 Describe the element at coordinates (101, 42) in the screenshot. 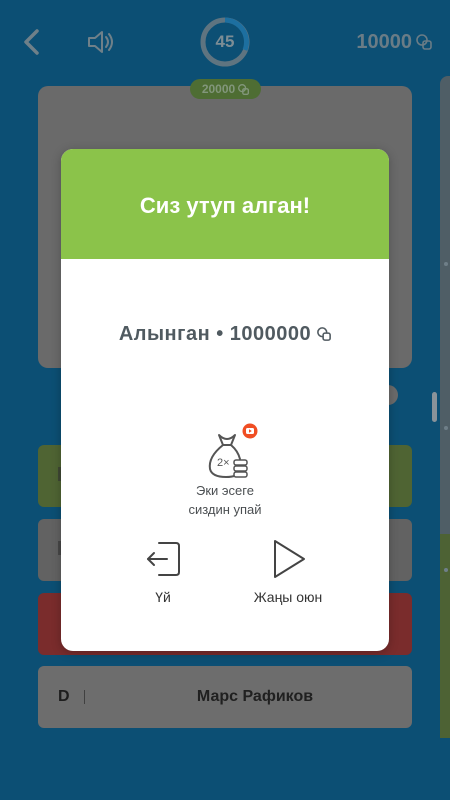

I see `speaker-icon` at that location.